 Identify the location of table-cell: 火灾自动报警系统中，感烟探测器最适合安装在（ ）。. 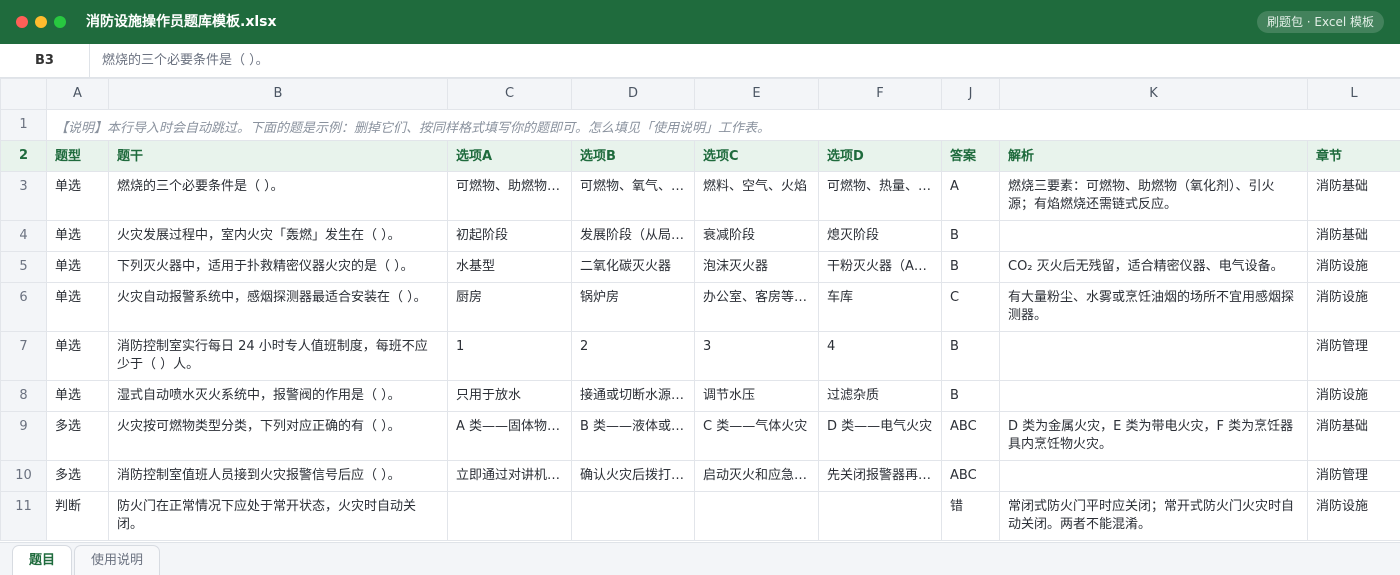
(278, 307).